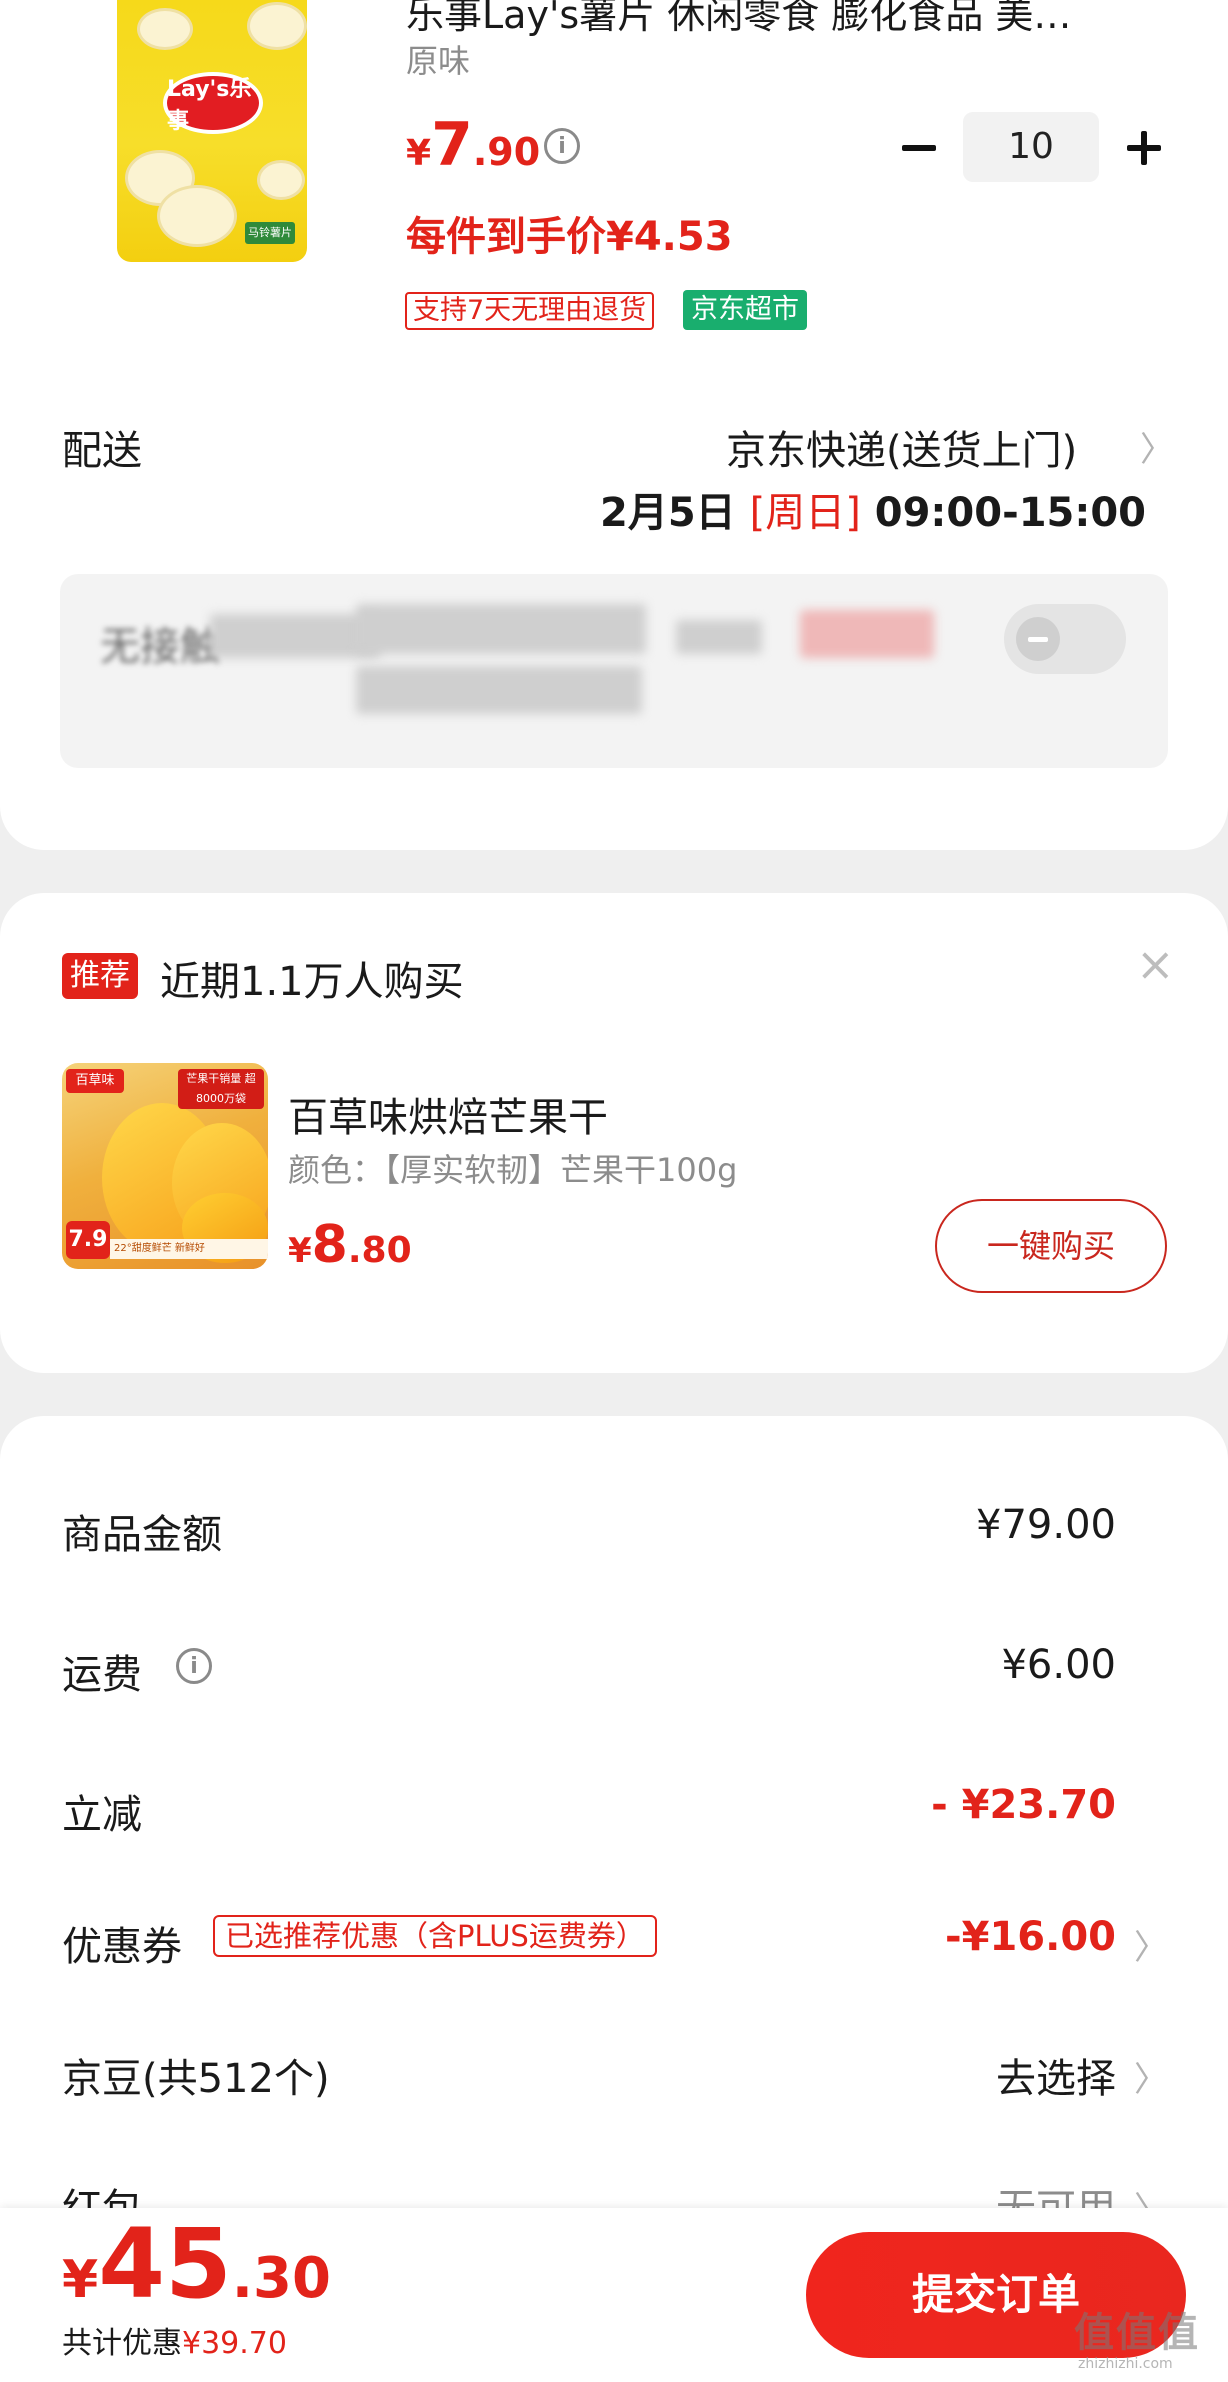 The height and width of the screenshot is (2382, 1228). What do you see at coordinates (569, 237) in the screenshot?
I see `unit-price: 每件到手价¥4.53` at bounding box center [569, 237].